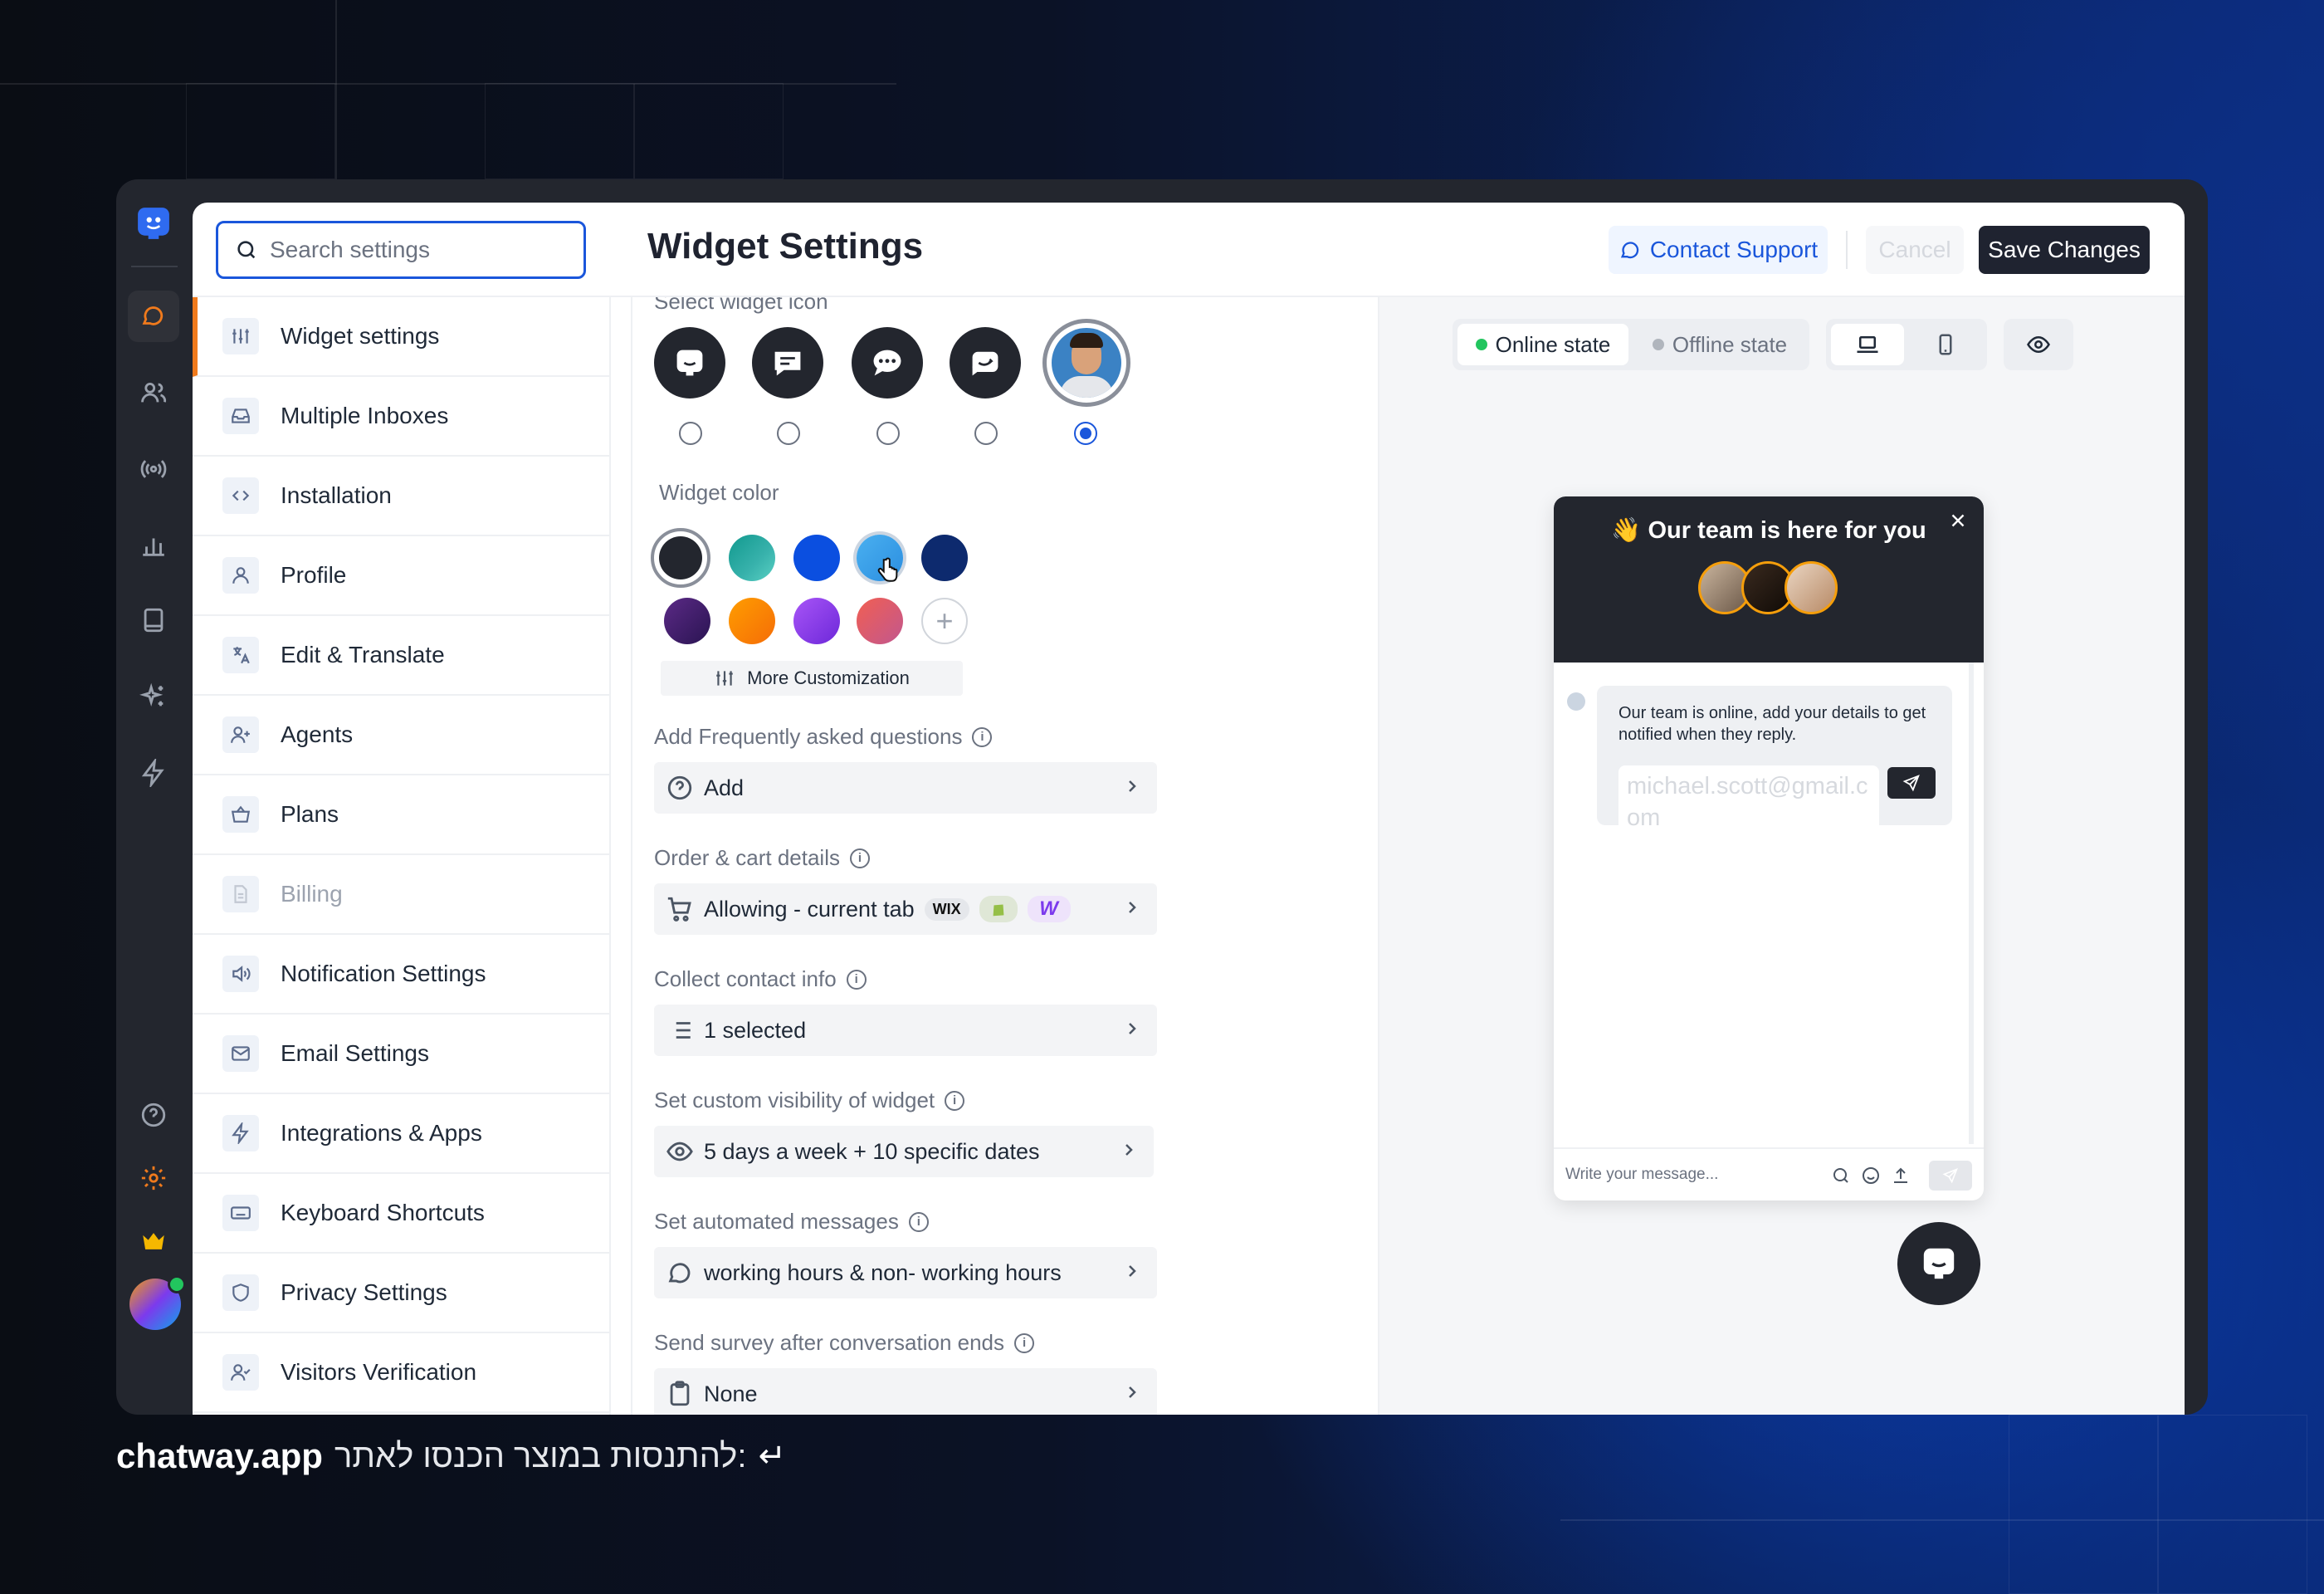 This screenshot has height=1594, width=2324. I want to click on sidebar-item-billing: Billing, so click(401, 895).